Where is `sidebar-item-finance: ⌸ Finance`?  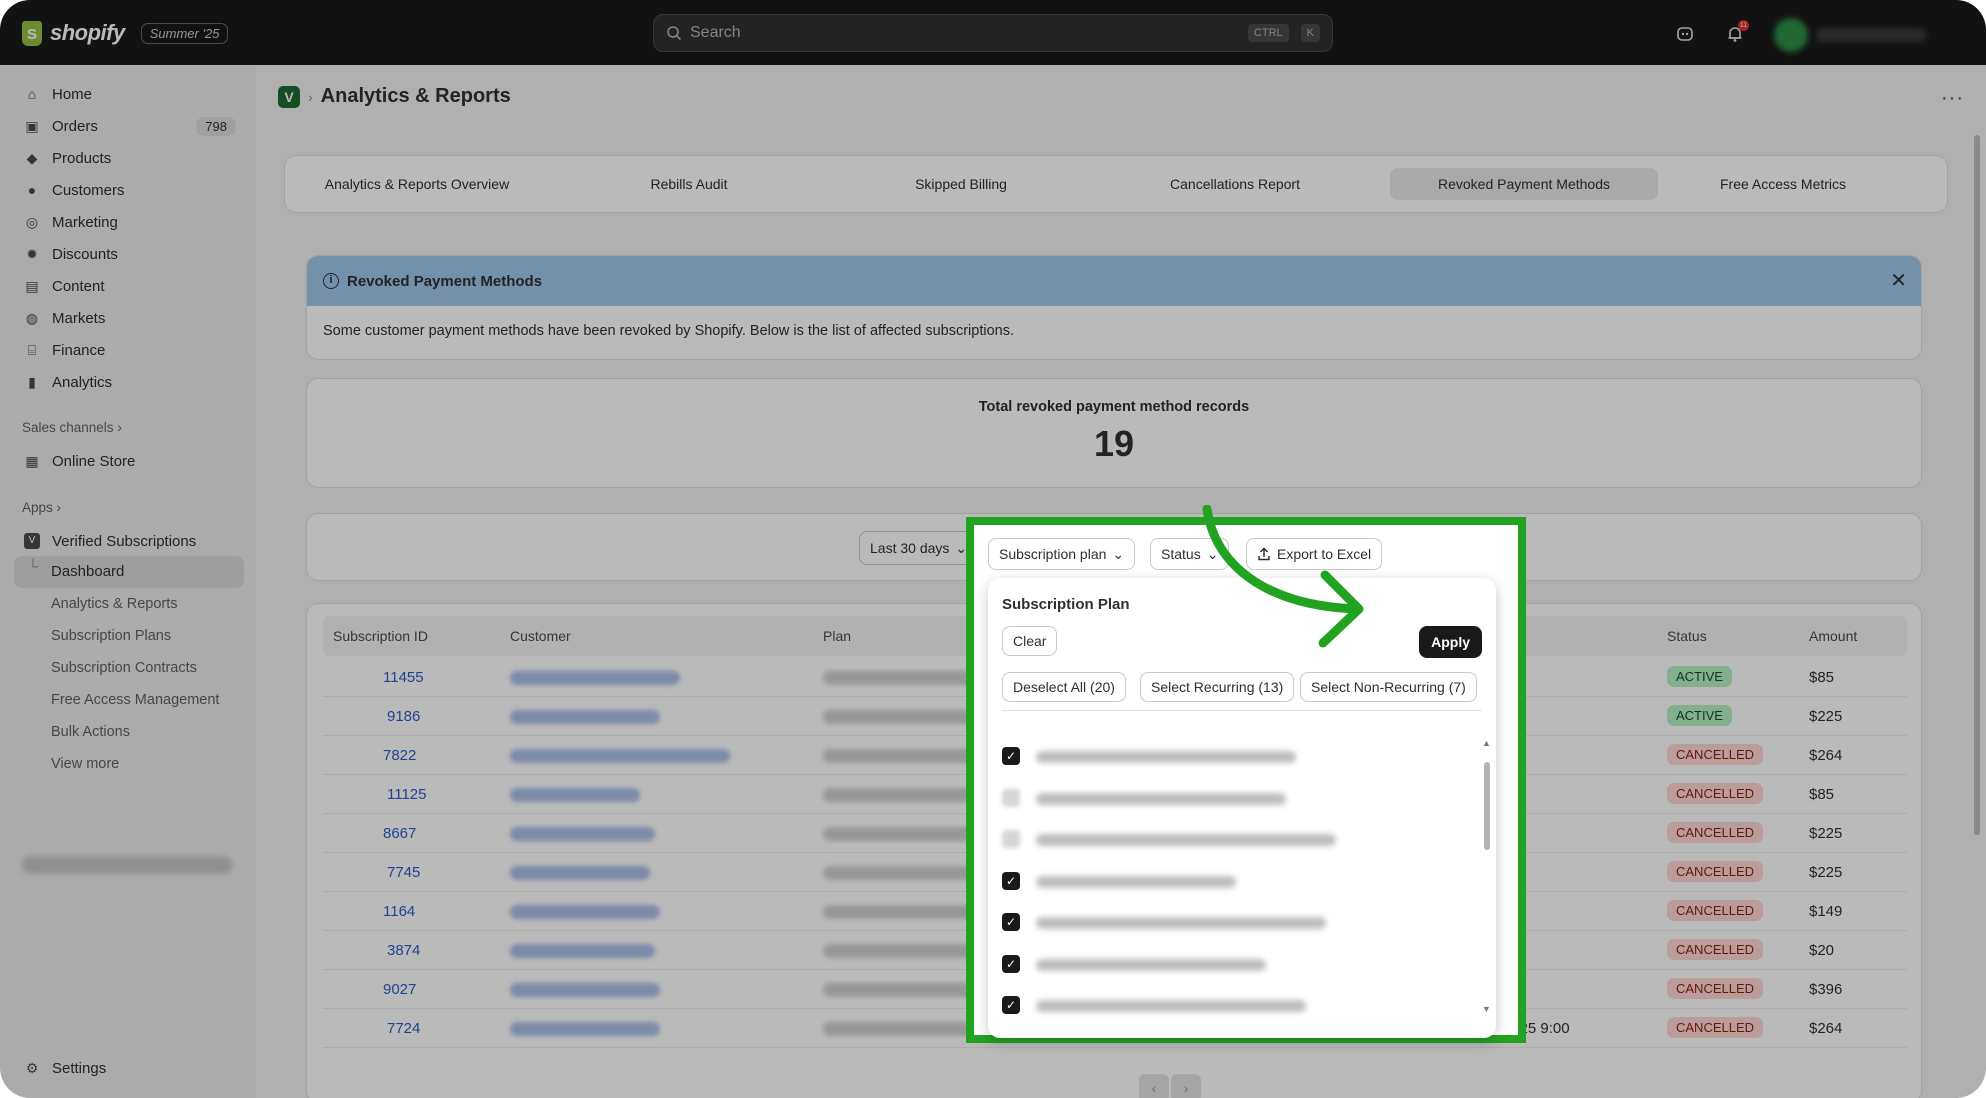
sidebar-item-finance: ⌸ Finance is located at coordinates (129, 350).